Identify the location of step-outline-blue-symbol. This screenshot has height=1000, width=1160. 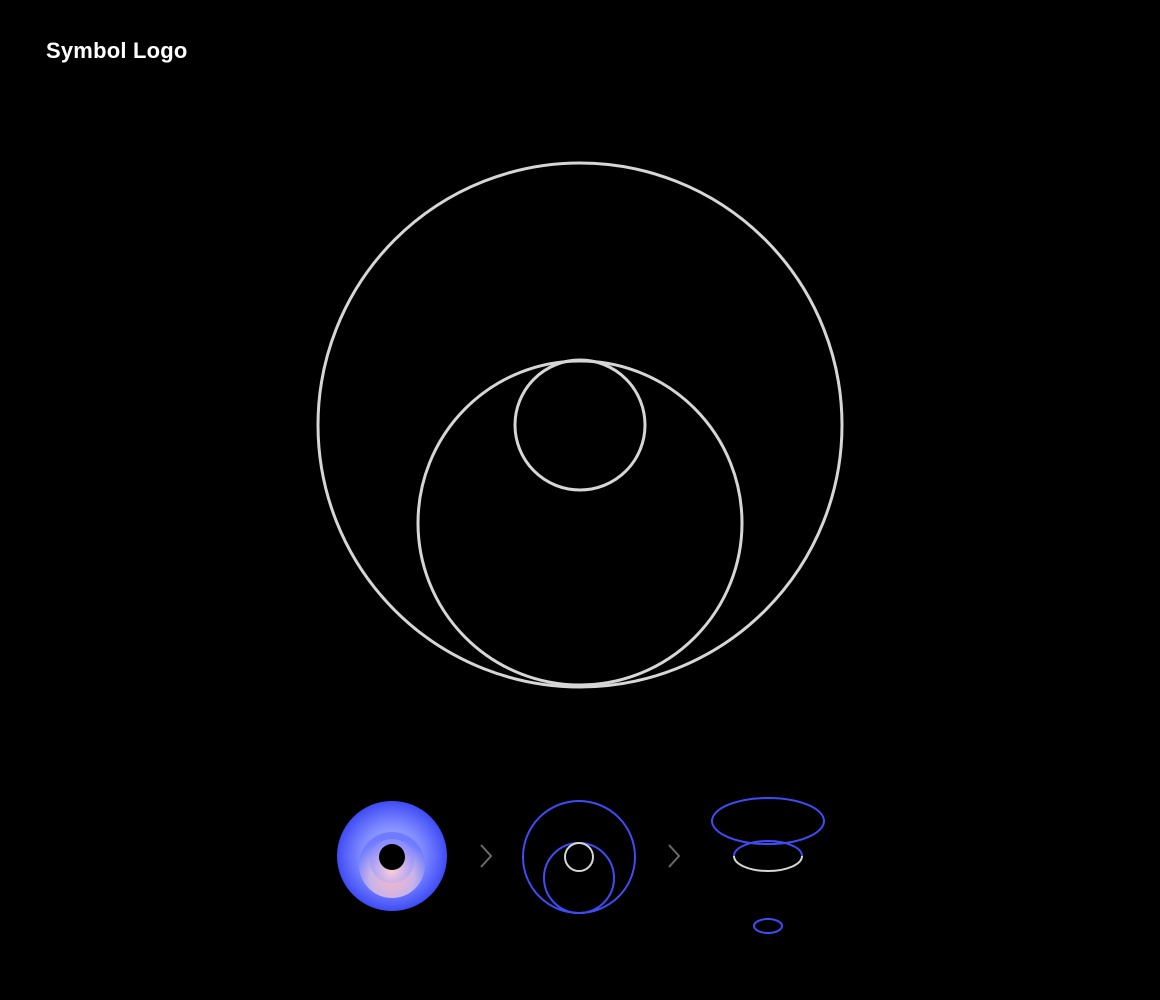
(579, 857).